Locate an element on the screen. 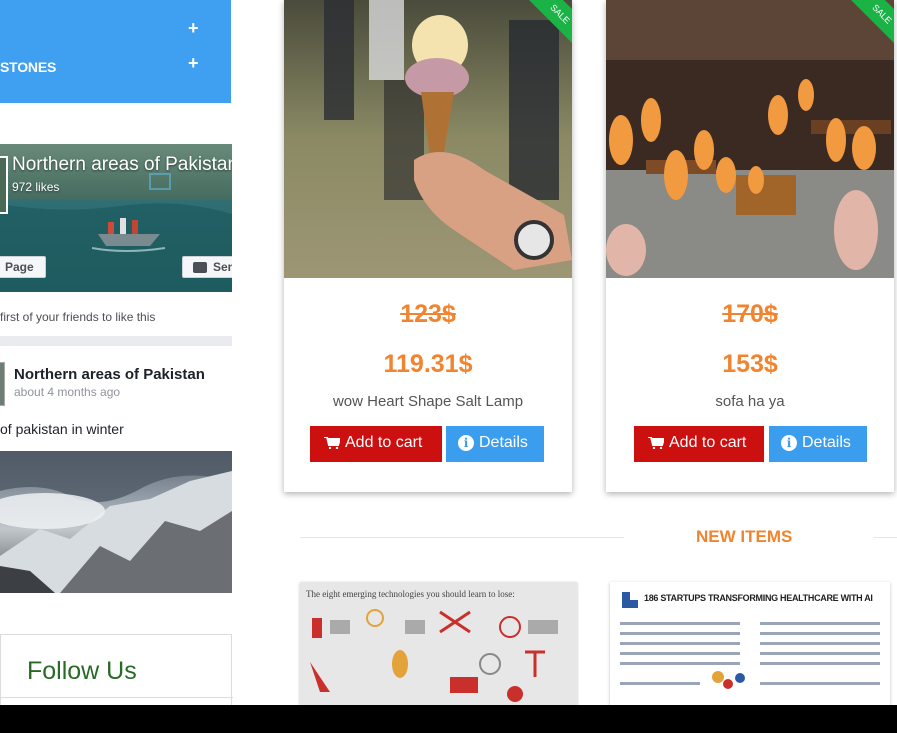 Image resolution: width=897 pixels, height=733 pixels. old-price: 123$ is located at coordinates (428, 314).